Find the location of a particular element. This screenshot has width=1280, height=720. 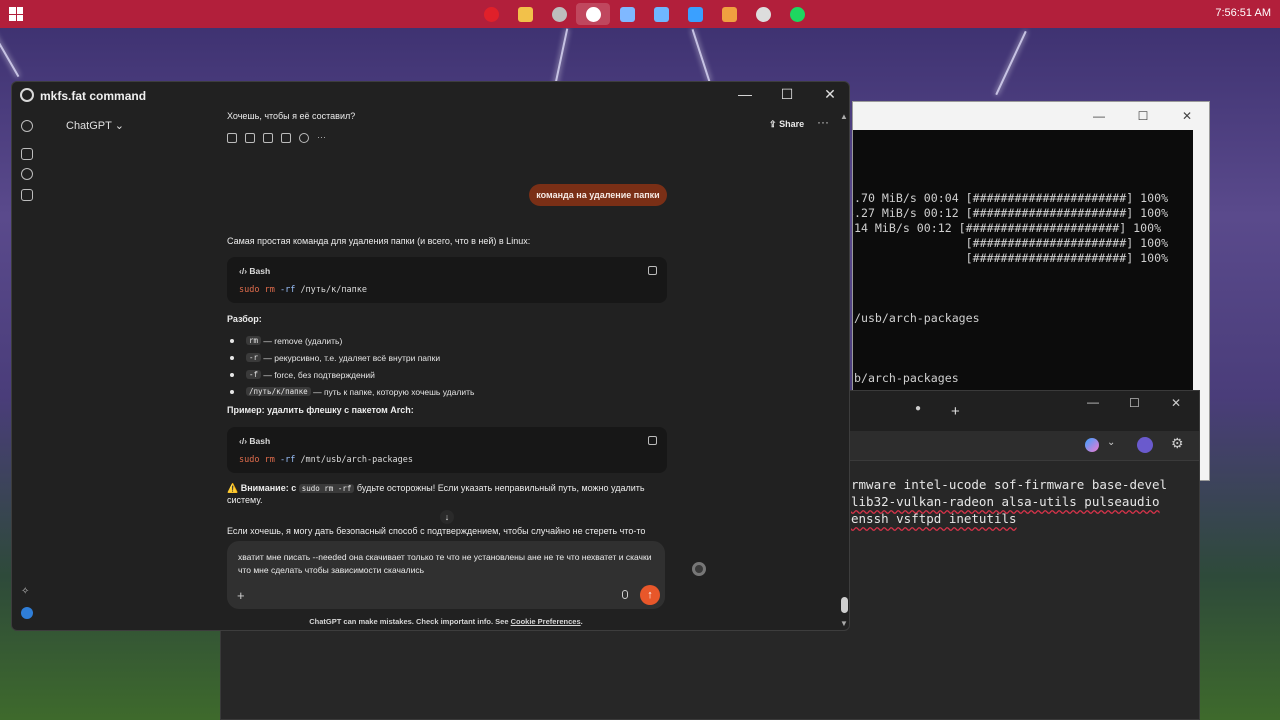

file-explorer-icon-glyph is located at coordinates (525, 14).